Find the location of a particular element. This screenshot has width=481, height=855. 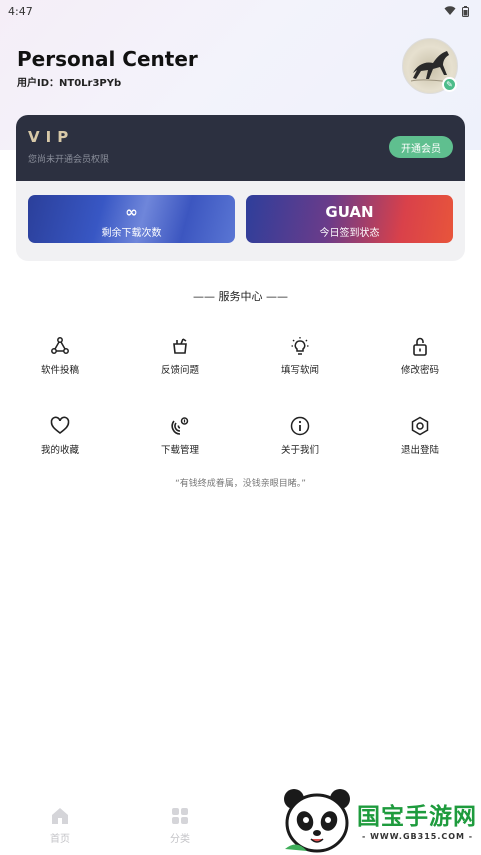

logout-icon is located at coordinates (420, 426).